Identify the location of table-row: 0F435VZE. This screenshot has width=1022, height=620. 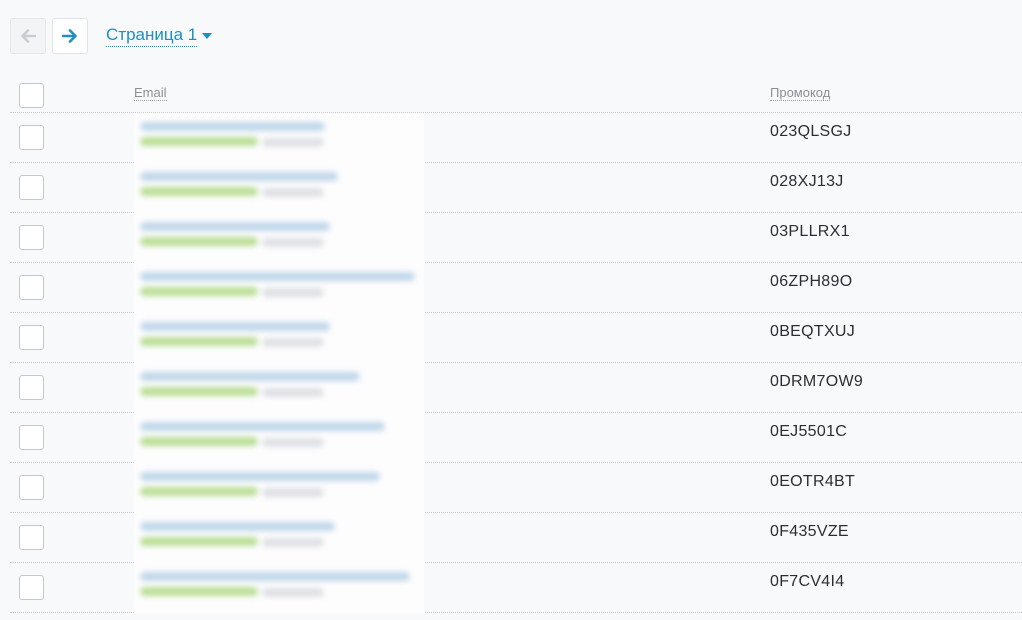
(516, 538).